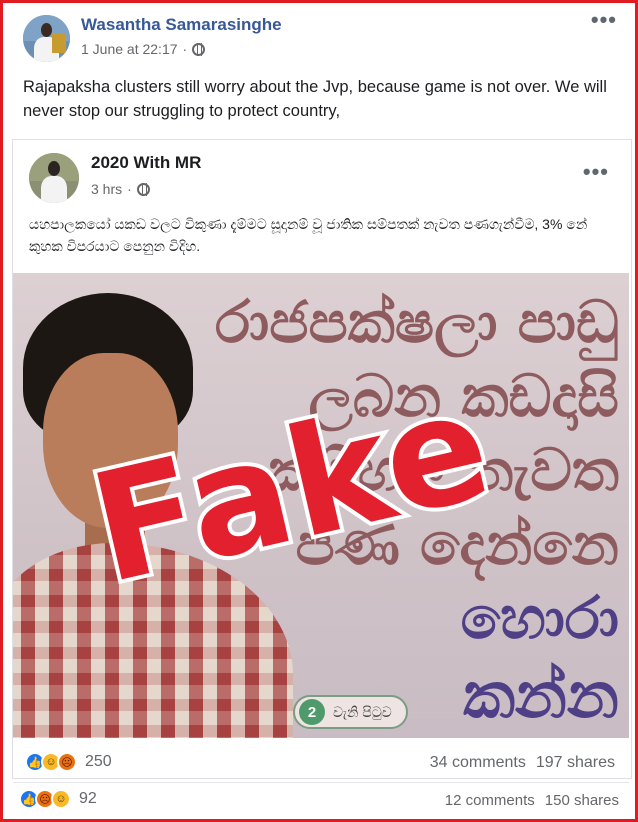  I want to click on avatar-flag, so click(59, 43).